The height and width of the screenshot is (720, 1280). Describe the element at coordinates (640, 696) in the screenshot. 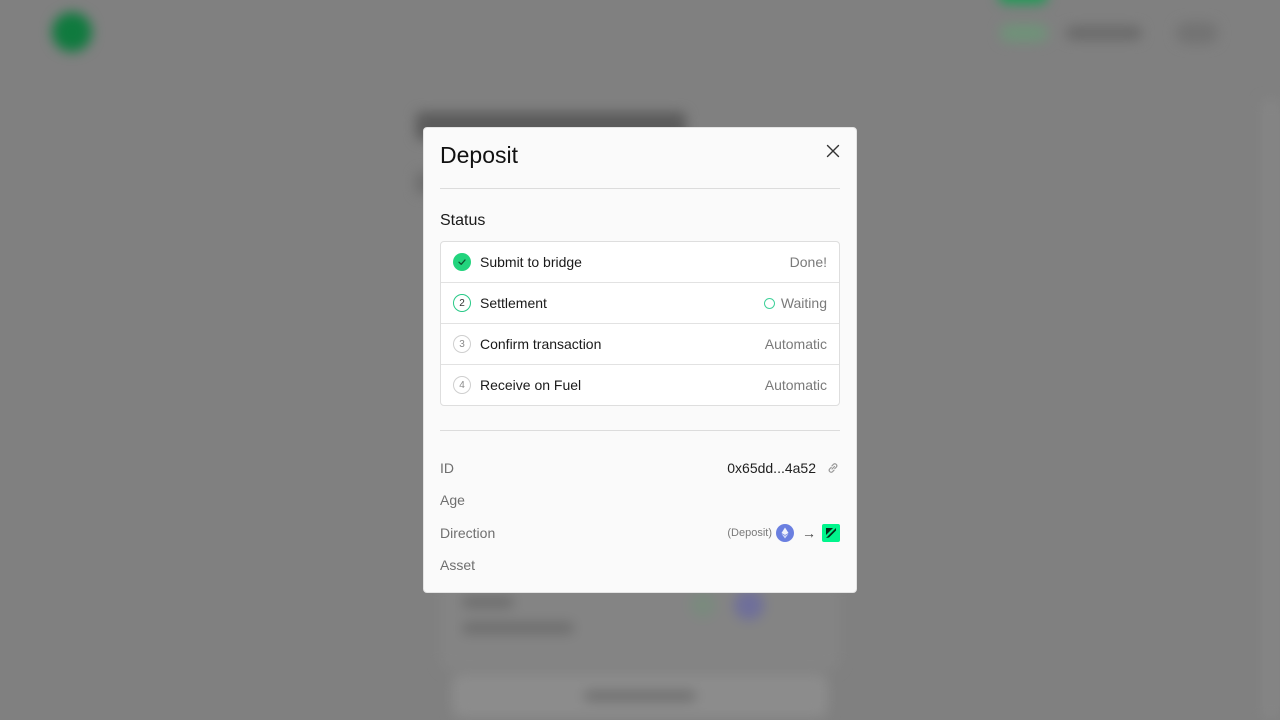

I see `bg-button-label` at that location.